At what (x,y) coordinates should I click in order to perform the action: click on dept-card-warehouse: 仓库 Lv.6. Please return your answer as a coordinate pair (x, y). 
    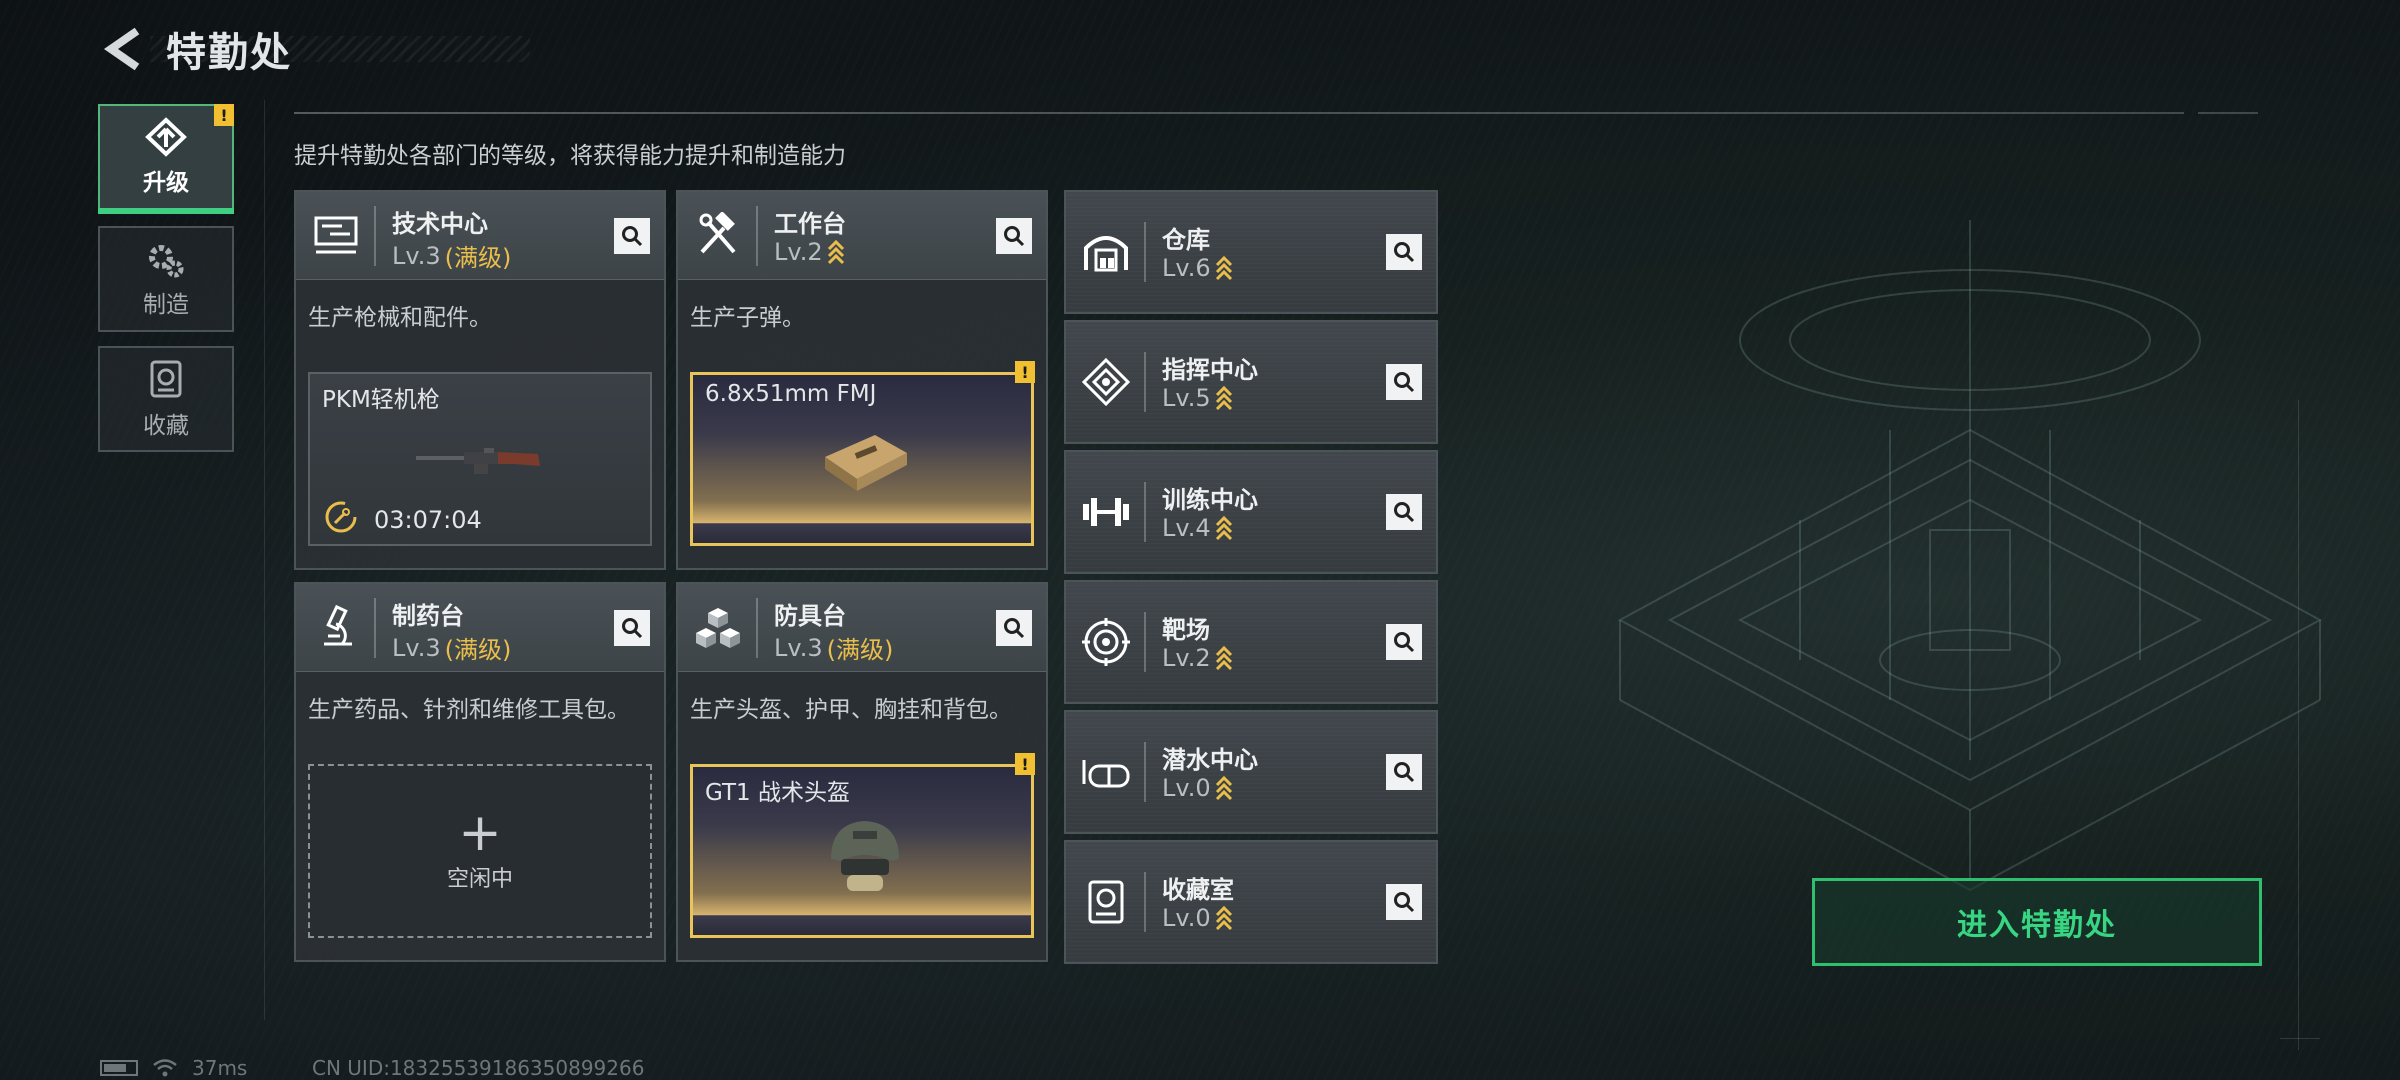
    Looking at the image, I should click on (1251, 252).